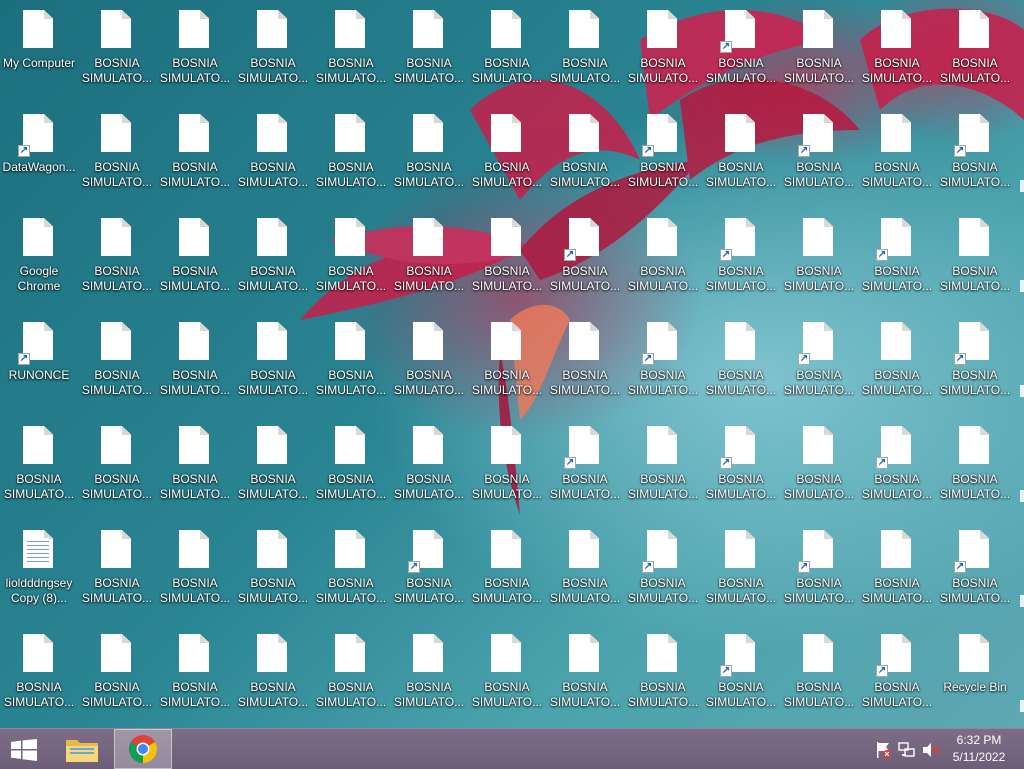 This screenshot has width=1024, height=769. Describe the element at coordinates (24, 749) in the screenshot. I see `start-button` at that location.